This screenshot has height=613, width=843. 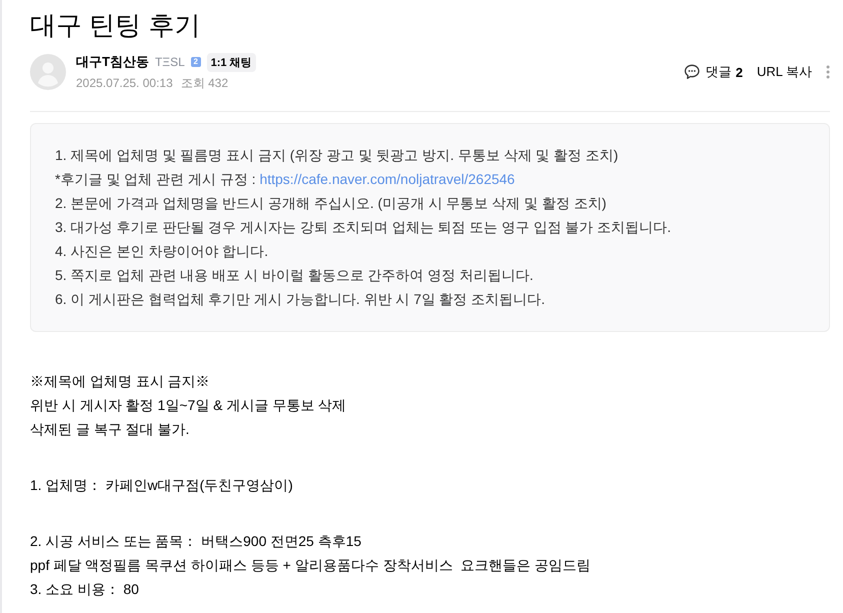 What do you see at coordinates (112, 62) in the screenshot?
I see `author-name: 대구T침산동` at bounding box center [112, 62].